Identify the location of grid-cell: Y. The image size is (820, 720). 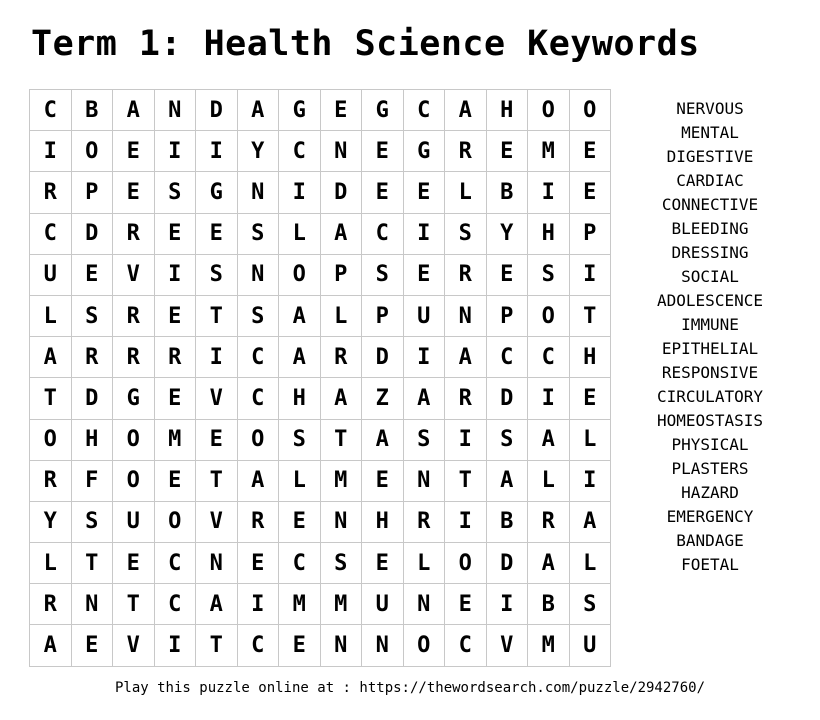
(51, 522).